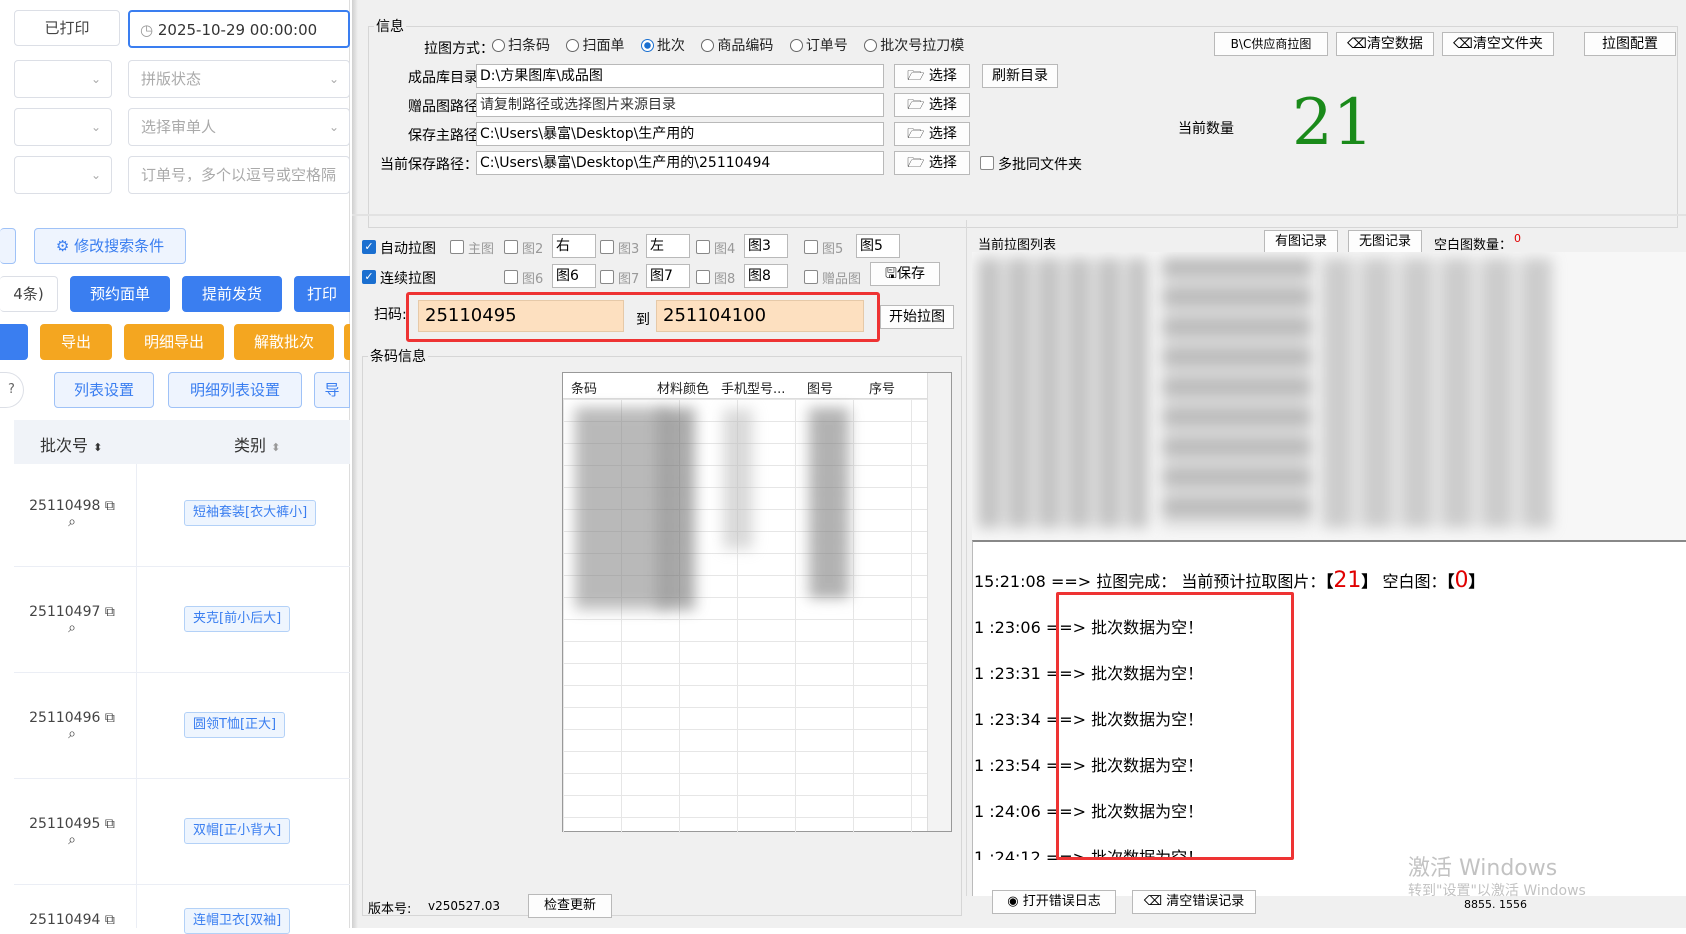 This screenshot has width=1686, height=934. I want to click on filter-select-2: ⌄, so click(63, 127).